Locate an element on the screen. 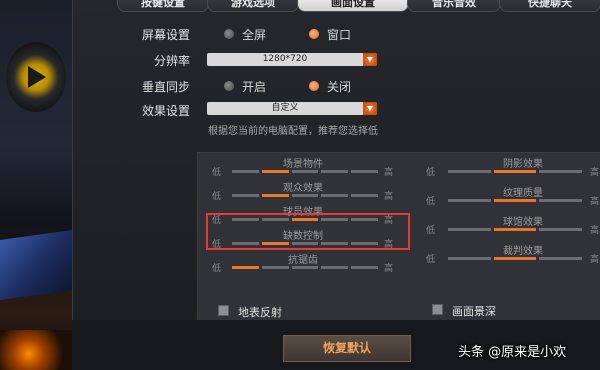 This screenshot has width=600, height=370. slider-title: 球馆效果 is located at coordinates (523, 222).